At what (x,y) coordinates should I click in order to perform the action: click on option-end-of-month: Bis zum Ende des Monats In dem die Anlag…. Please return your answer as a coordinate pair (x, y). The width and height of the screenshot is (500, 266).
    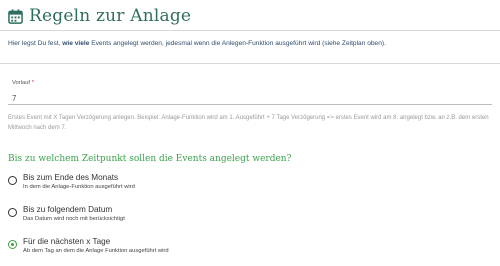
    Looking at the image, I should click on (71, 182).